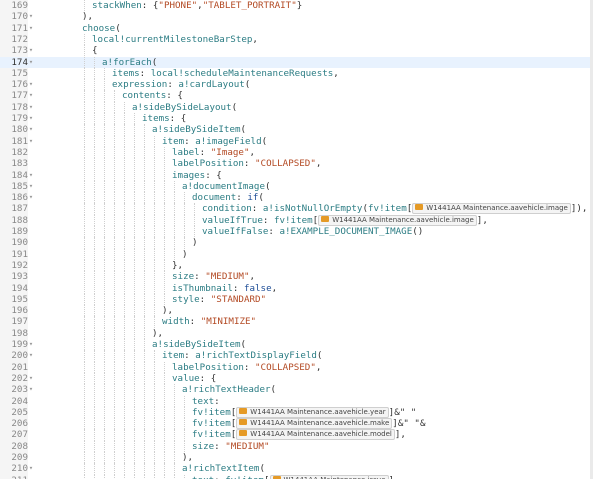 The image size is (593, 479). Describe the element at coordinates (296, 85) in the screenshot. I see `code-line: 176 ▾ expression: a!cardLayout(` at that location.